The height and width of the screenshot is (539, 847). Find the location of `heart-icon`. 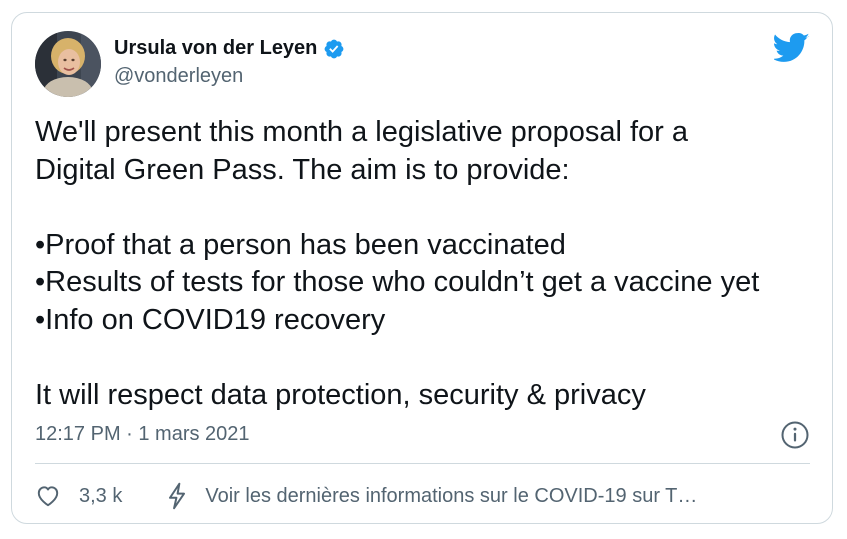

heart-icon is located at coordinates (48, 496).